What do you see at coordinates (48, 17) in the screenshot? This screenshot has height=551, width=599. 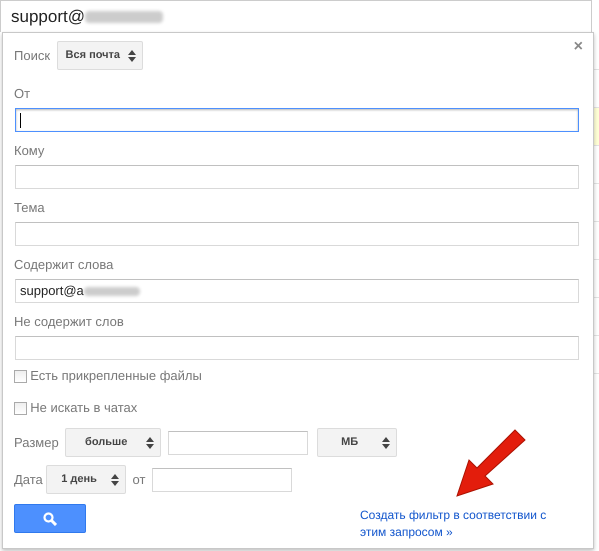 I see `search-text: support@` at bounding box center [48, 17].